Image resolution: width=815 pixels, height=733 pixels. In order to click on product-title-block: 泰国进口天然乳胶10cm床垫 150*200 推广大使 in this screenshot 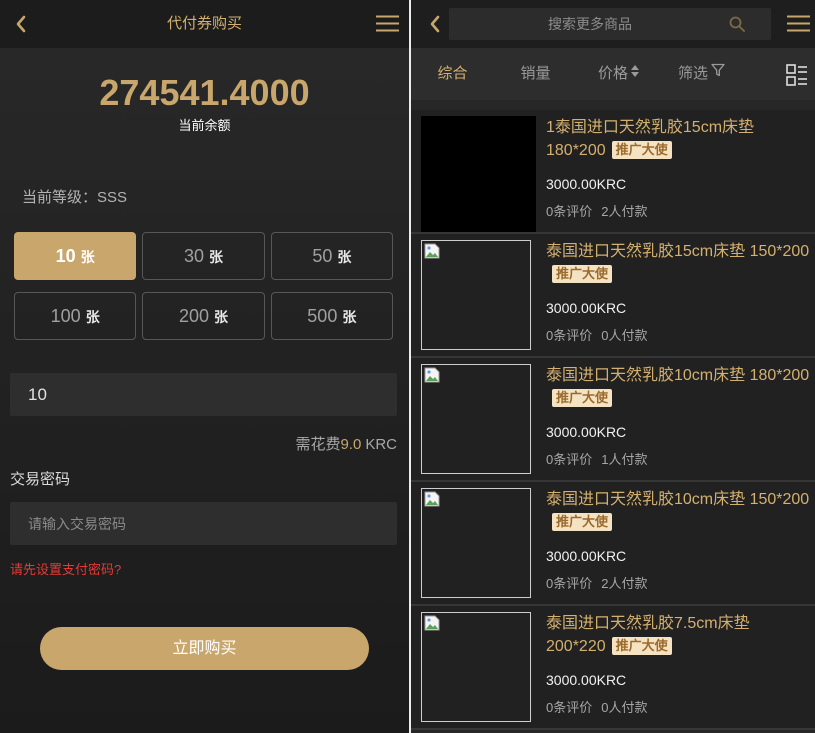, I will do `click(678, 511)`.